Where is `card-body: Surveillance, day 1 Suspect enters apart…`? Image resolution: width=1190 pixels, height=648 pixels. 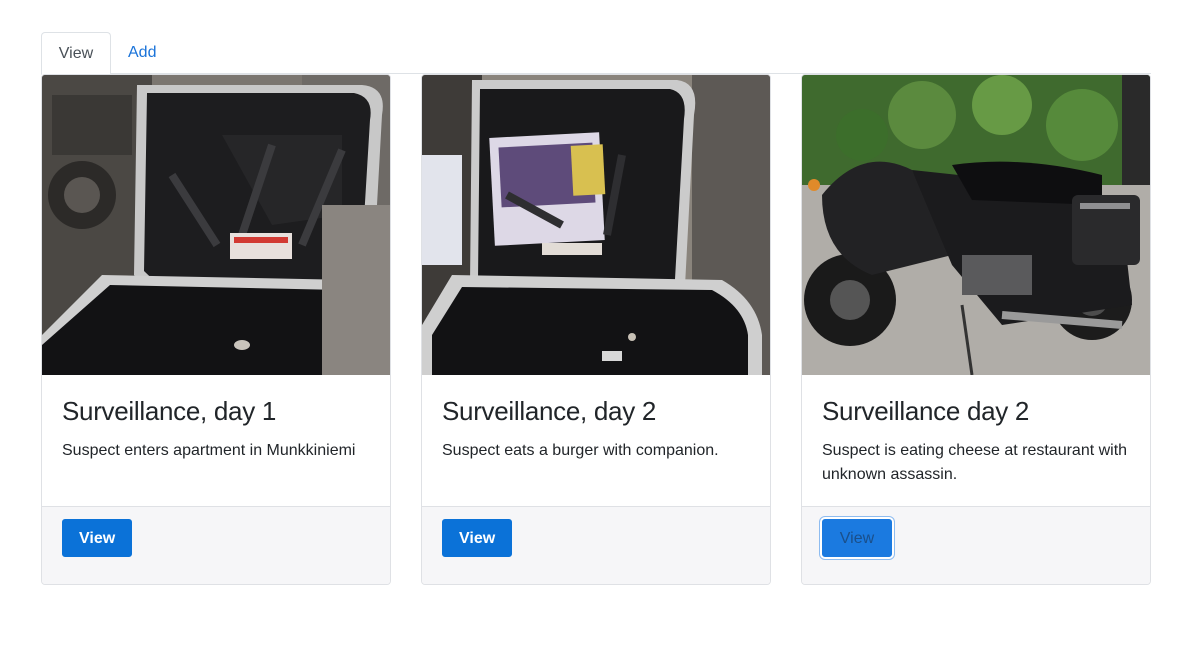 card-body: Surveillance, day 1 Suspect enters apart… is located at coordinates (216, 440).